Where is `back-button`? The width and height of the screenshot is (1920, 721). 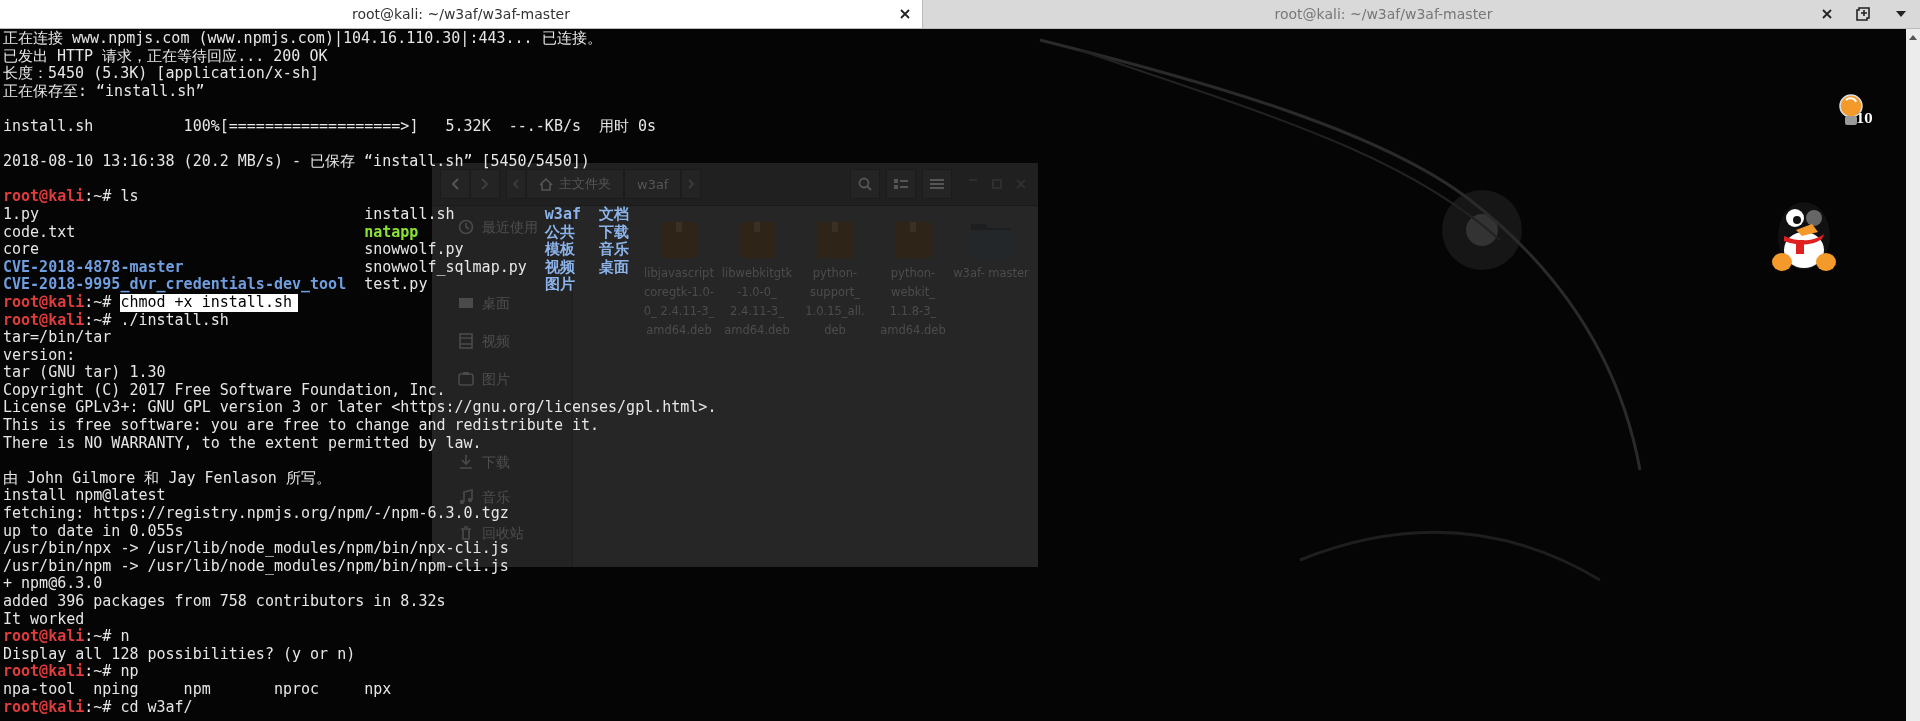
back-button is located at coordinates (455, 184).